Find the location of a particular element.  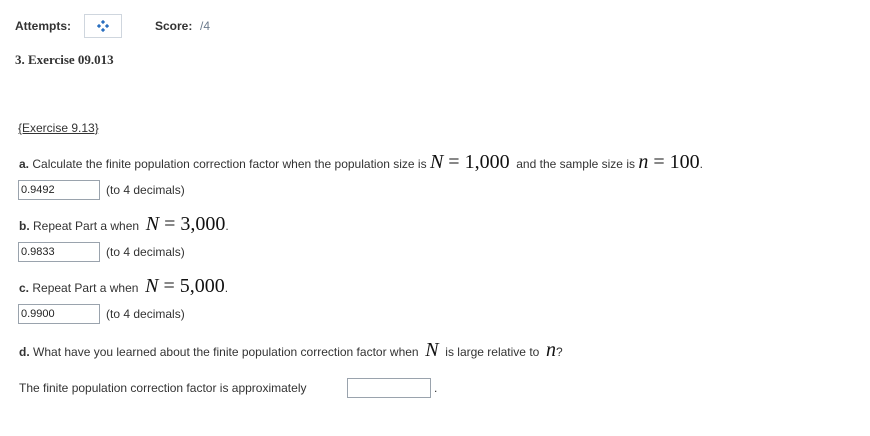

part-a-answer-input is located at coordinates (59, 190).